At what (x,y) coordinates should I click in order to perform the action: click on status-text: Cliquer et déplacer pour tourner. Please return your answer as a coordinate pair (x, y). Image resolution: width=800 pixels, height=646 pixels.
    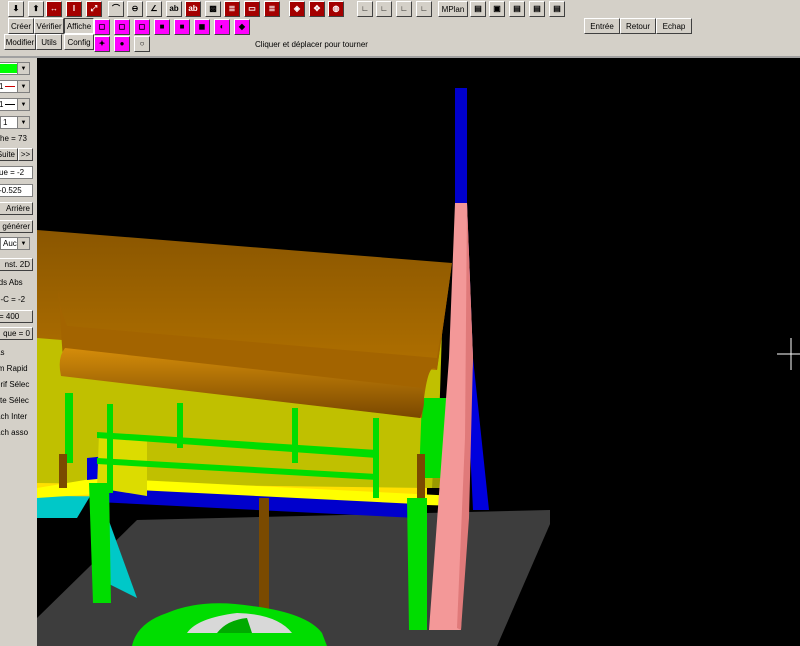
    Looking at the image, I should click on (311, 44).